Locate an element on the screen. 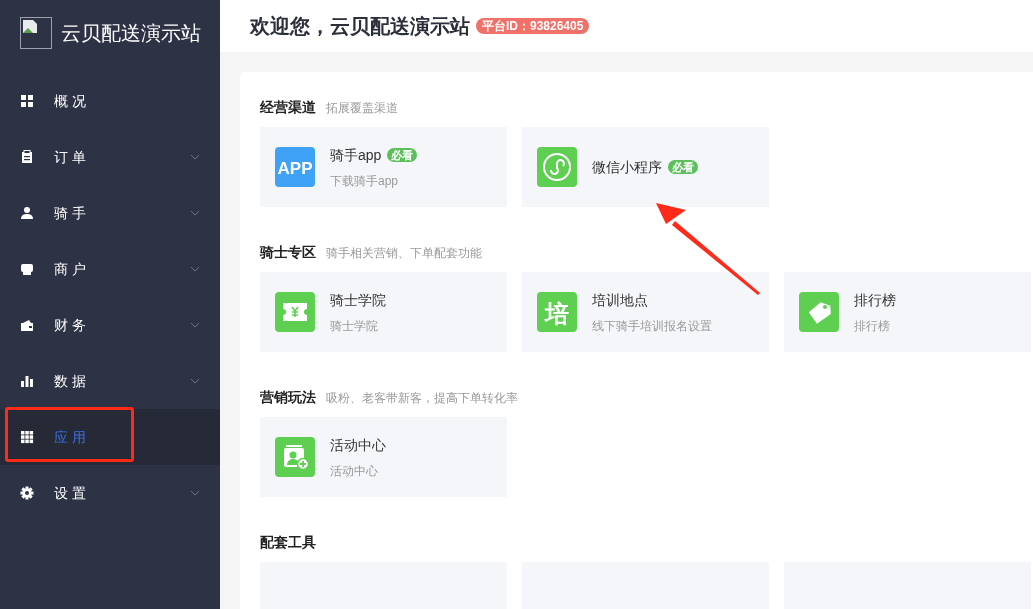  nav-item: 概况 is located at coordinates (110, 101).